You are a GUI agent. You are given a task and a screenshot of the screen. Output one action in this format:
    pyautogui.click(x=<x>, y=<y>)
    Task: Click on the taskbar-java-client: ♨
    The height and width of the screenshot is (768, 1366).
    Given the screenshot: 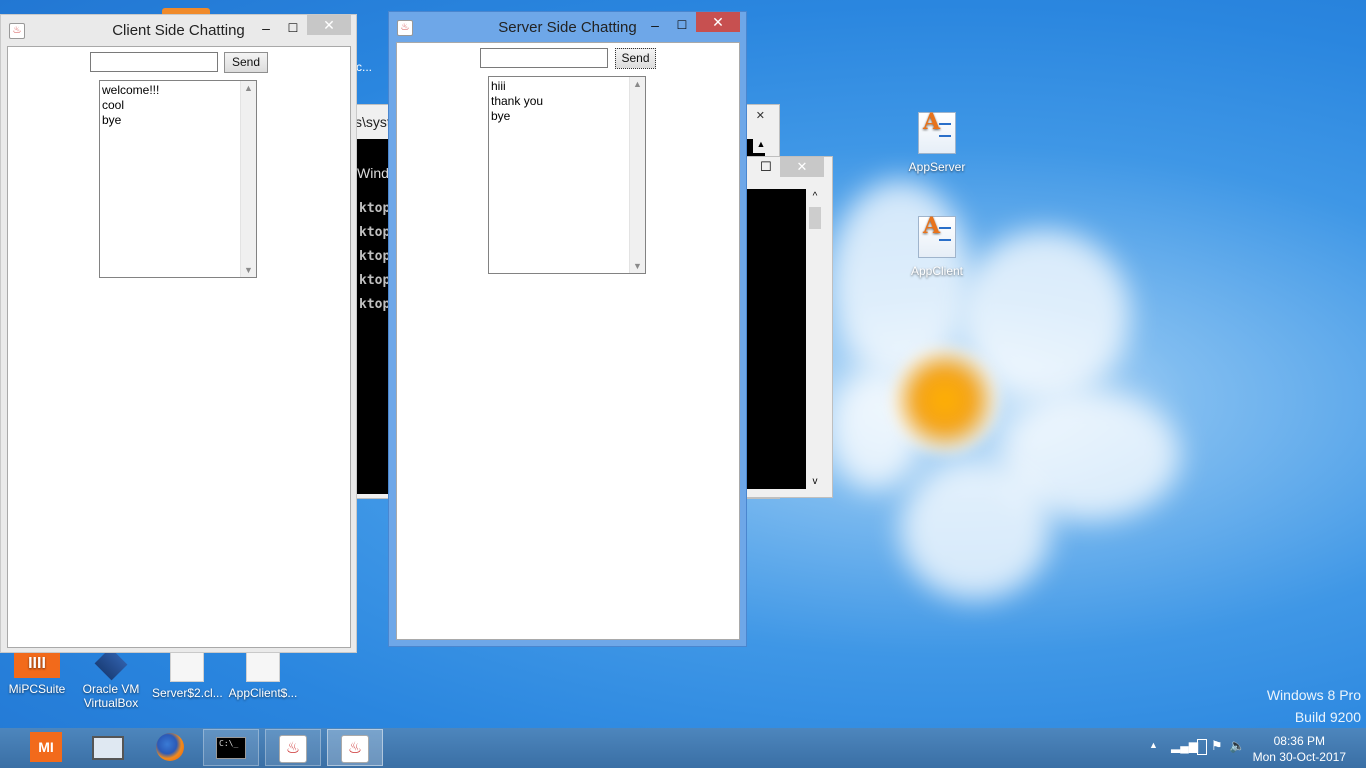 What is the action you would take?
    pyautogui.click(x=293, y=747)
    